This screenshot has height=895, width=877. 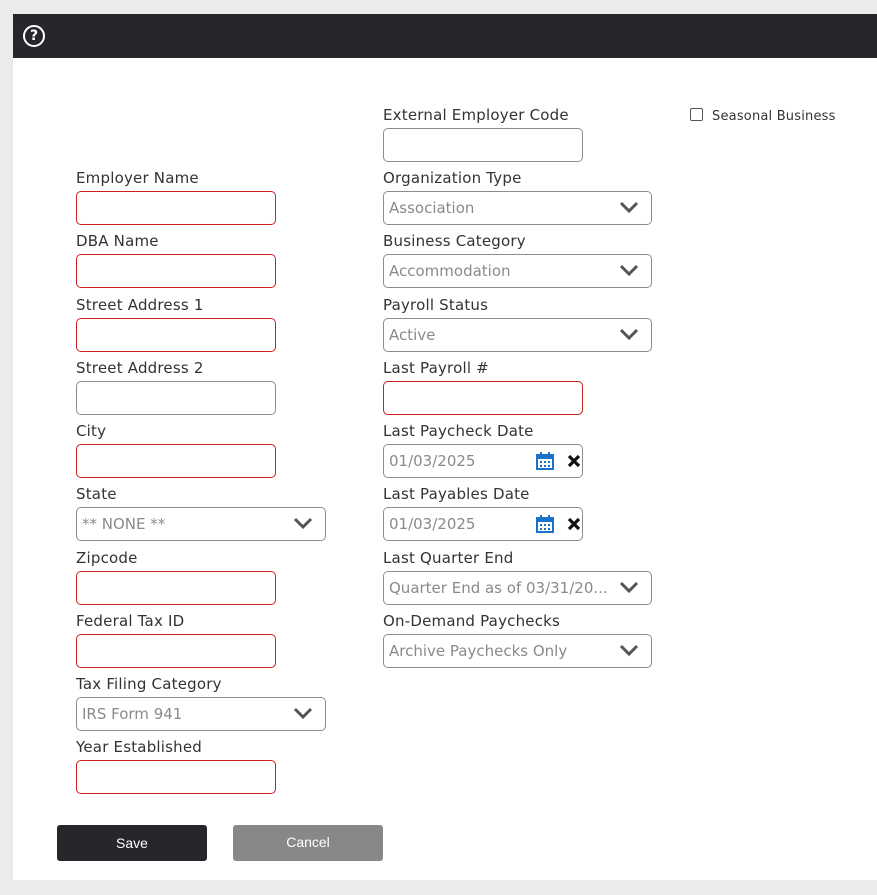 I want to click on city-label: City, so click(x=91, y=431).